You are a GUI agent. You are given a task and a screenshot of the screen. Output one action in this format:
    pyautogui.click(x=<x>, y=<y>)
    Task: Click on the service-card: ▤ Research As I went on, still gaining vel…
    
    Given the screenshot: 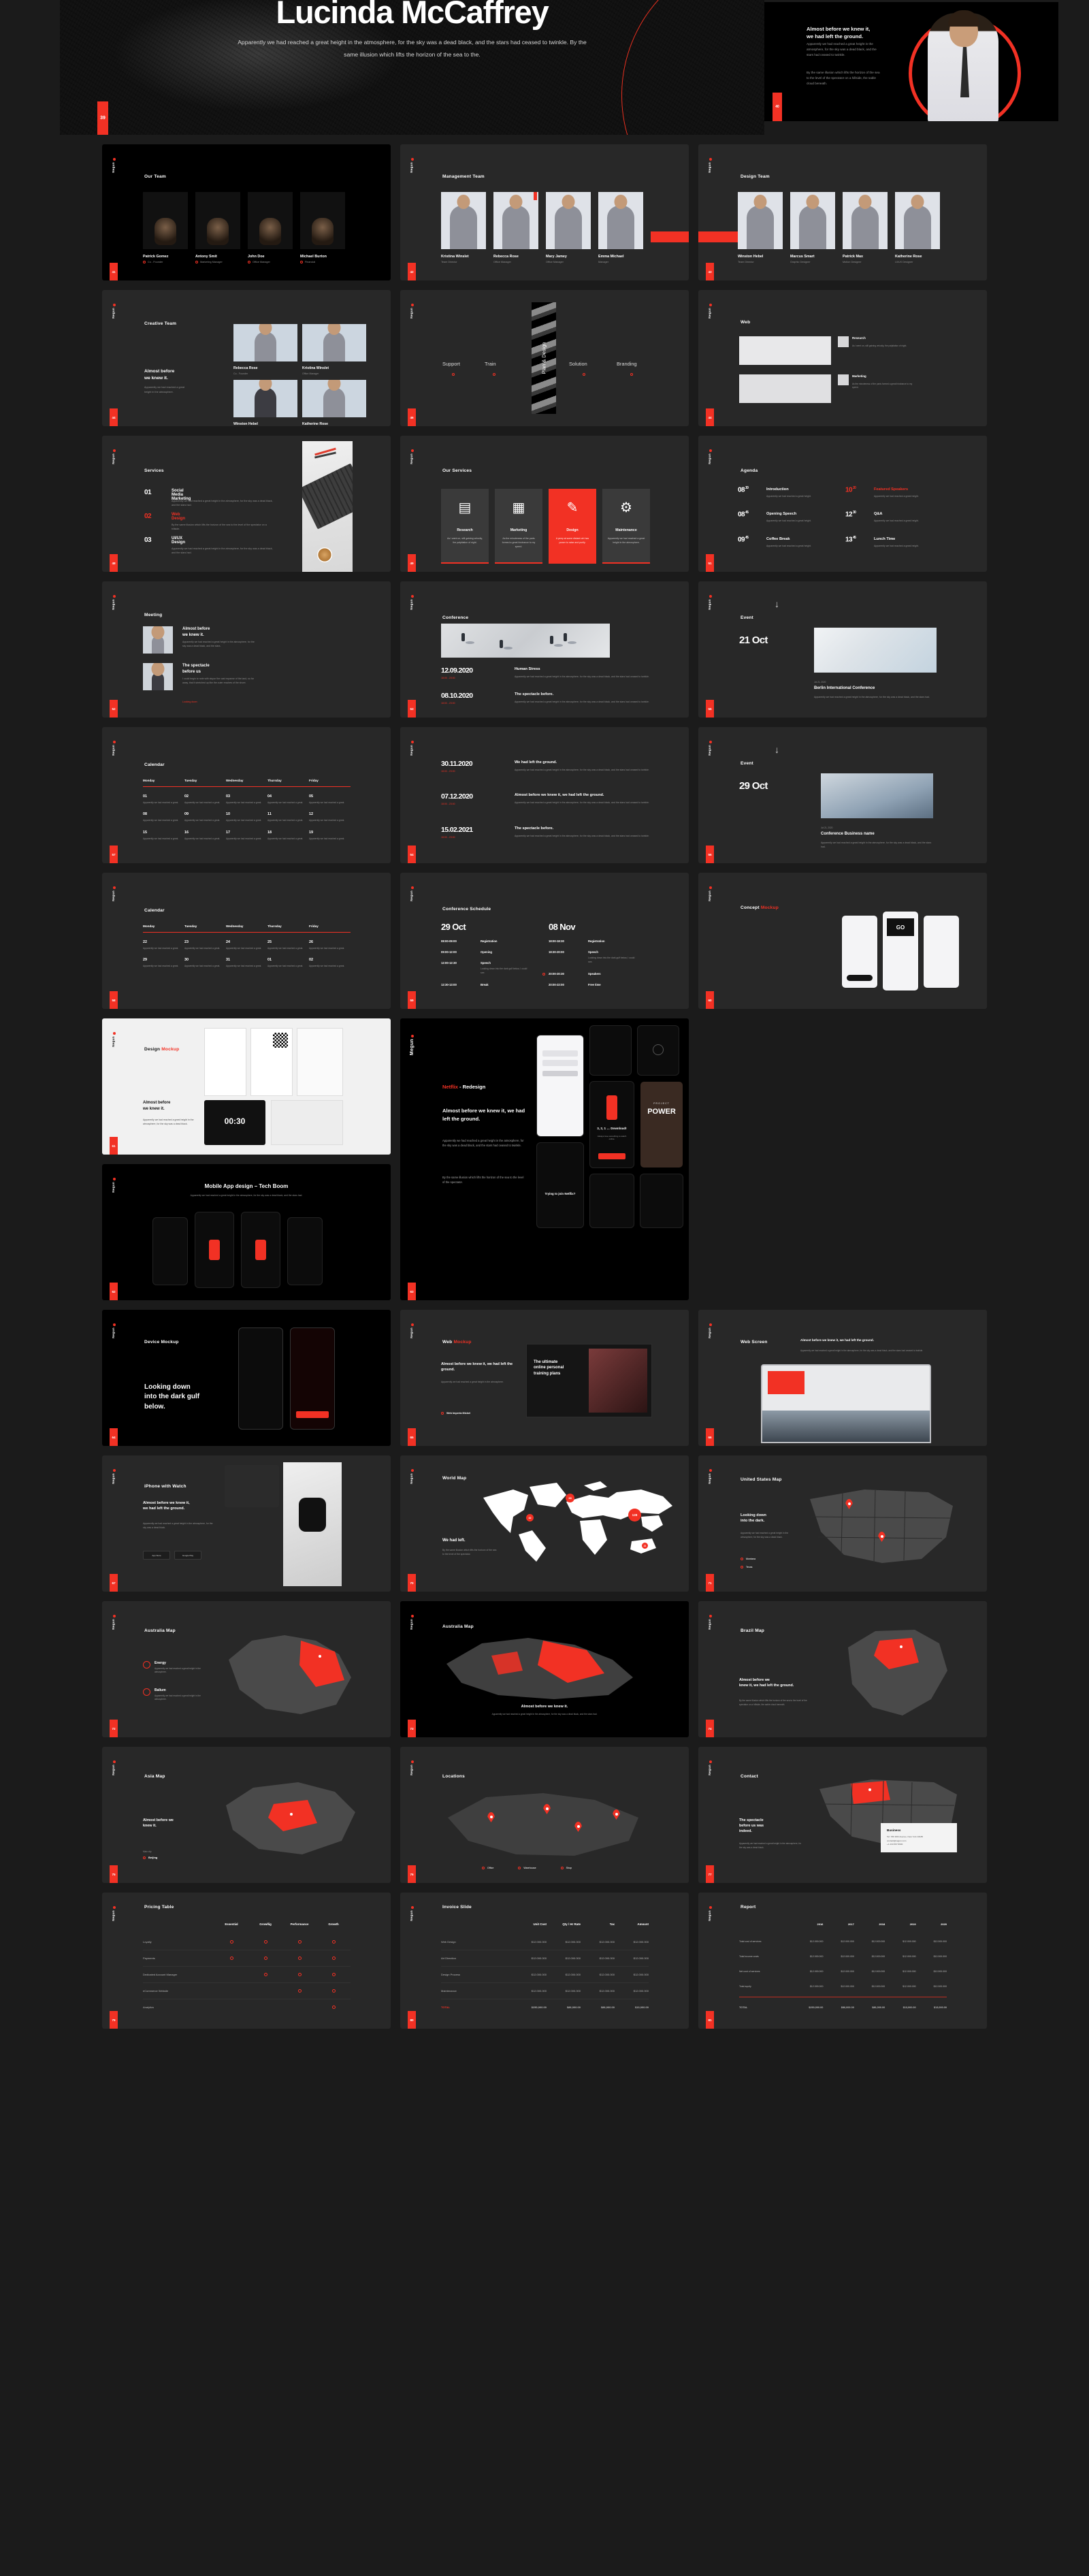 What is the action you would take?
    pyautogui.click(x=465, y=527)
    